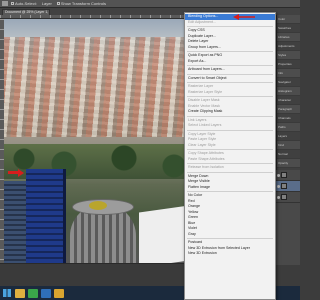  I want to click on windows-start-icon, so click(7, 293).